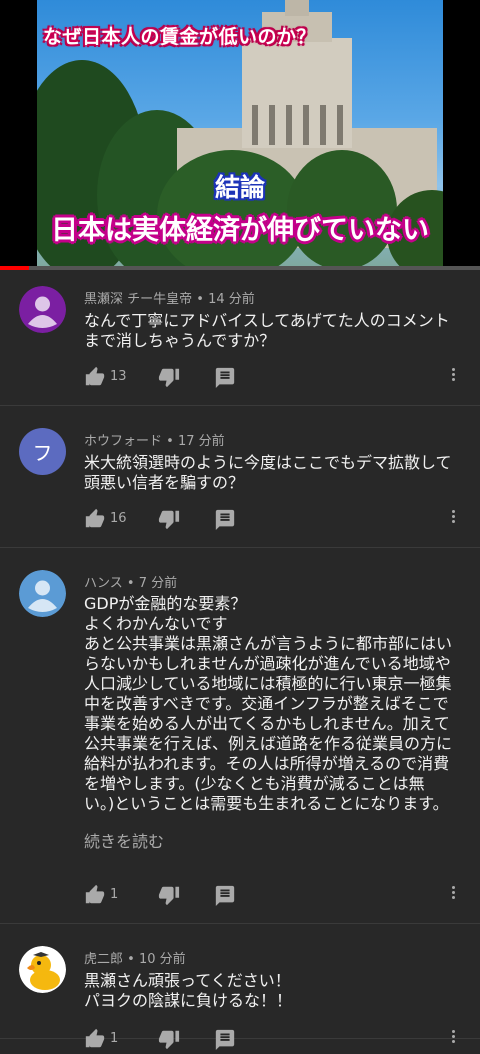 This screenshot has height=1054, width=480. I want to click on like-count: 13, so click(118, 376).